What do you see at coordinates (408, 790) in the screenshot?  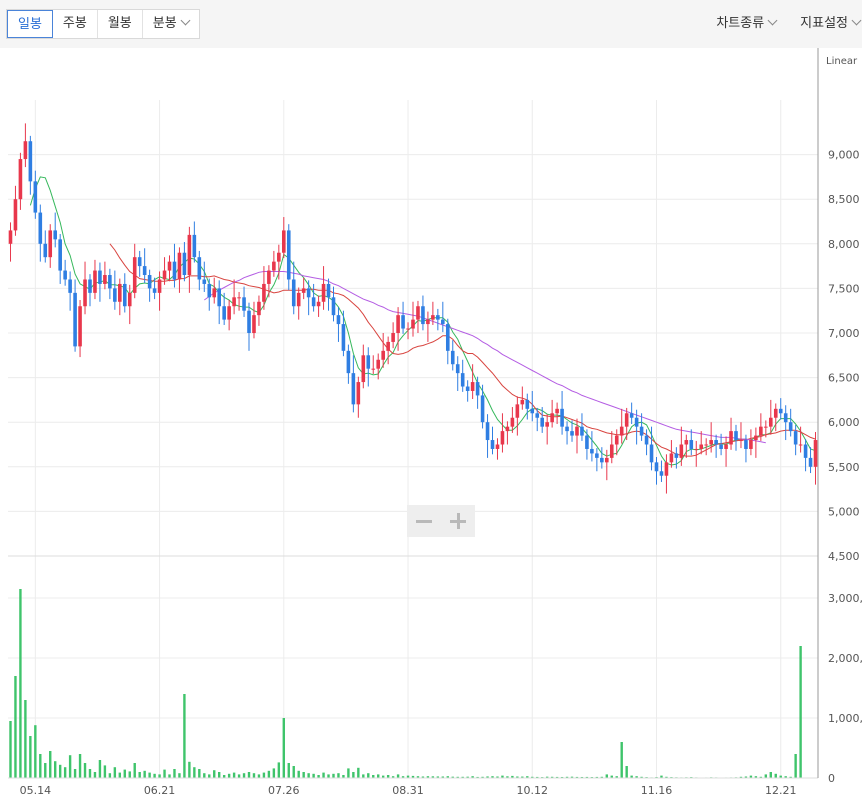 I see `date-tick-label: 08.31` at bounding box center [408, 790].